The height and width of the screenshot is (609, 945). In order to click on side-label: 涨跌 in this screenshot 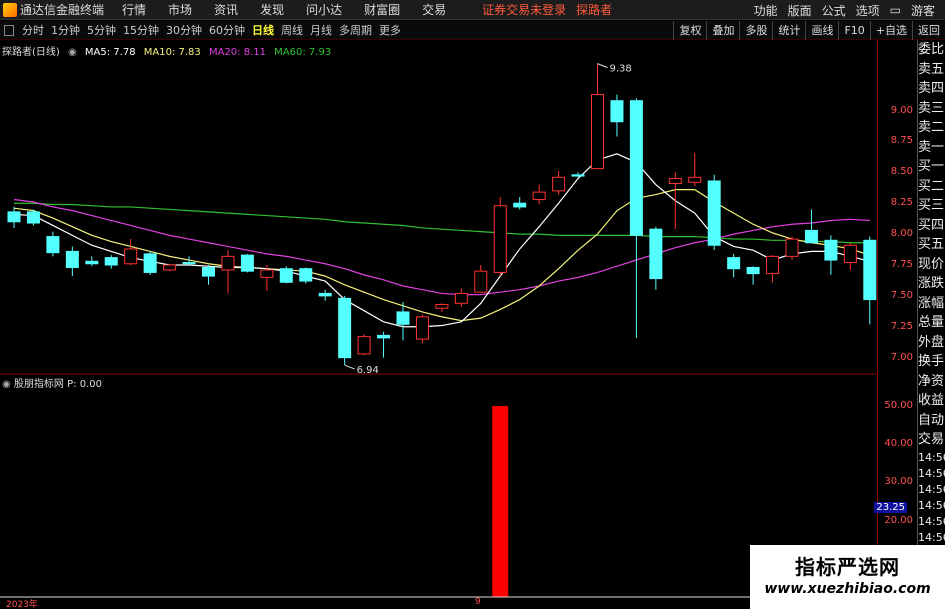, I will do `click(931, 284)`.